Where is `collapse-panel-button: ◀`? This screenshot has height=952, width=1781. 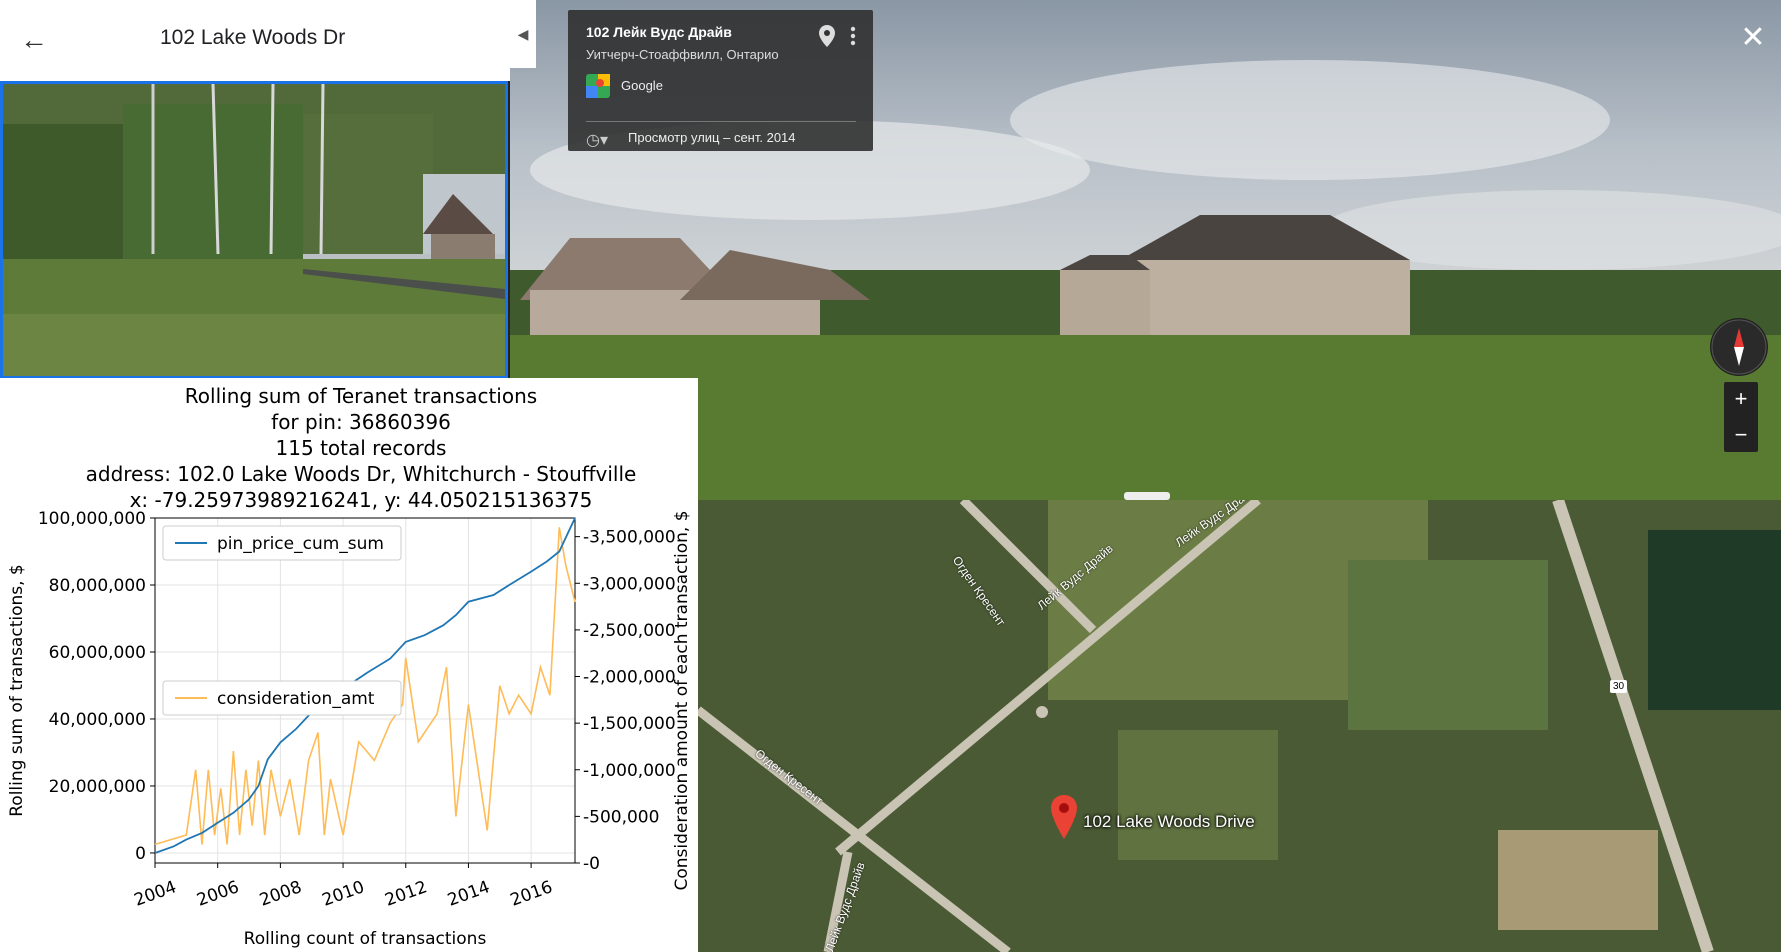 collapse-panel-button: ◀ is located at coordinates (523, 34).